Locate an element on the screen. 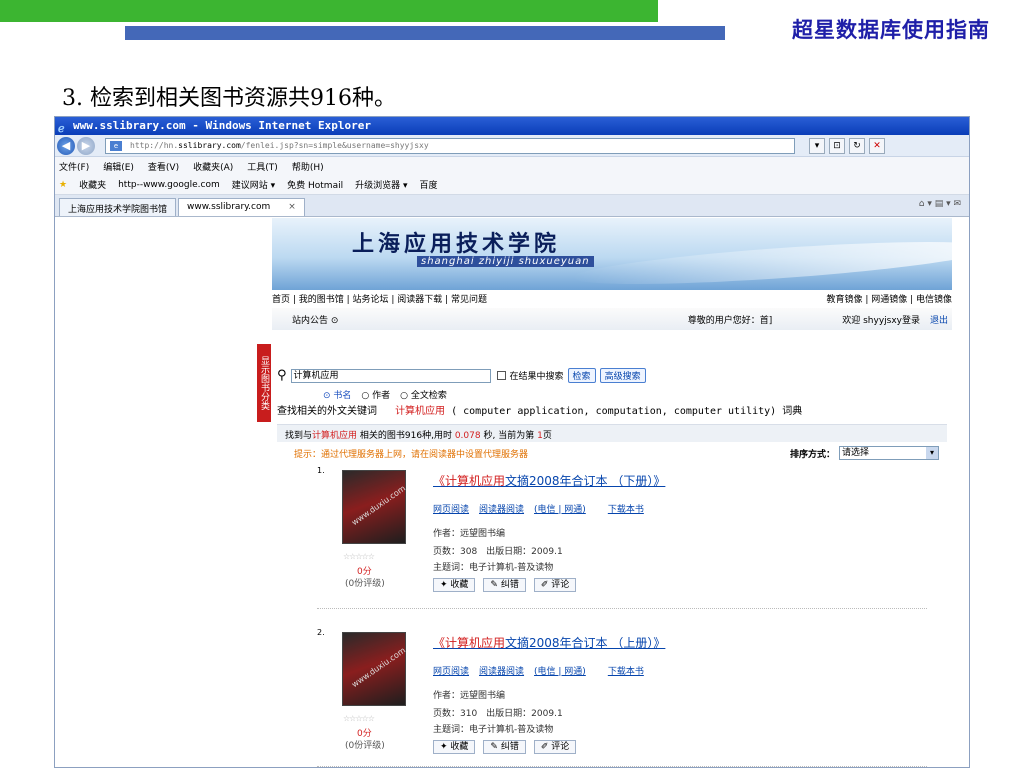  advanced-search-button: 高级搜索 is located at coordinates (622, 375).